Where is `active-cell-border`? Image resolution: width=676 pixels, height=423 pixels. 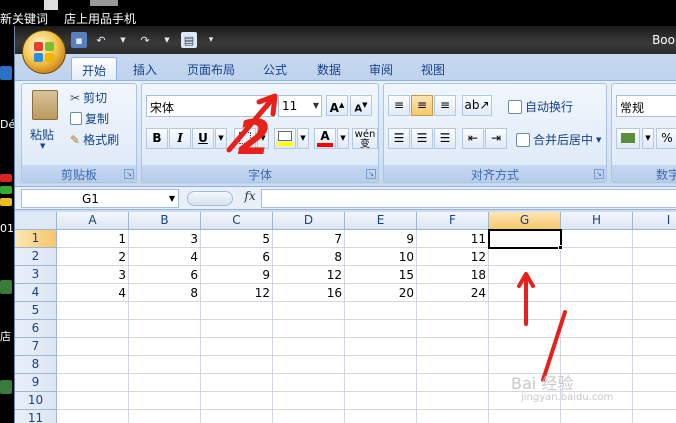 active-cell-border is located at coordinates (525, 239).